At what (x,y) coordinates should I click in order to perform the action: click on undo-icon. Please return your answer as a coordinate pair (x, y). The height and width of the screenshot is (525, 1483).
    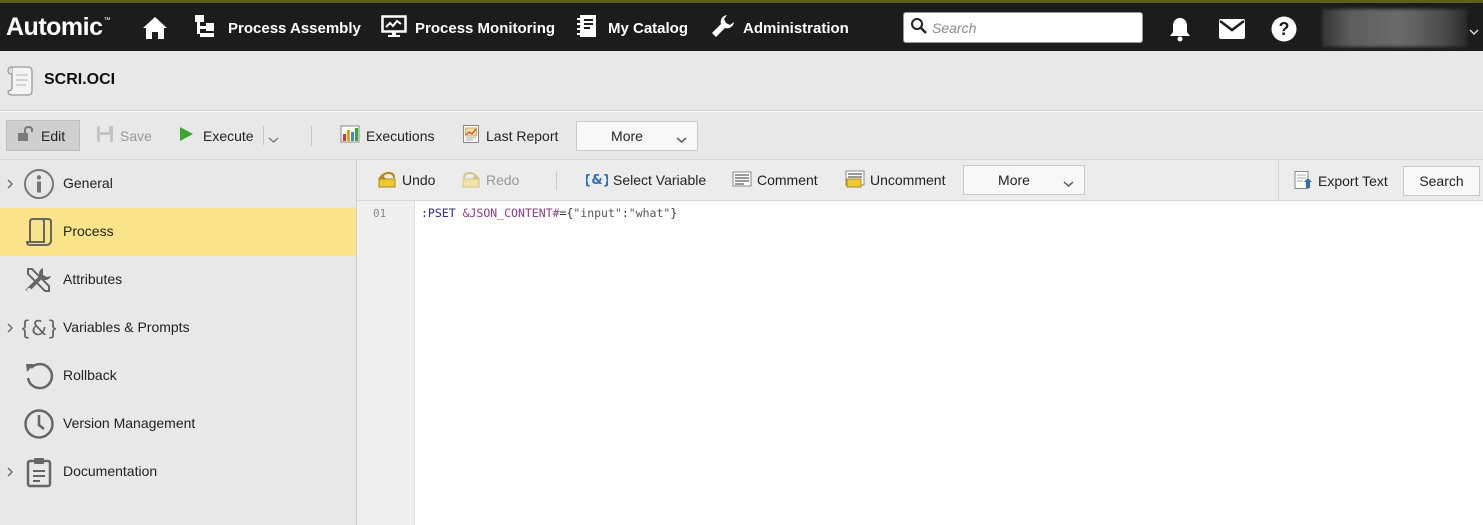
    Looking at the image, I should click on (387, 180).